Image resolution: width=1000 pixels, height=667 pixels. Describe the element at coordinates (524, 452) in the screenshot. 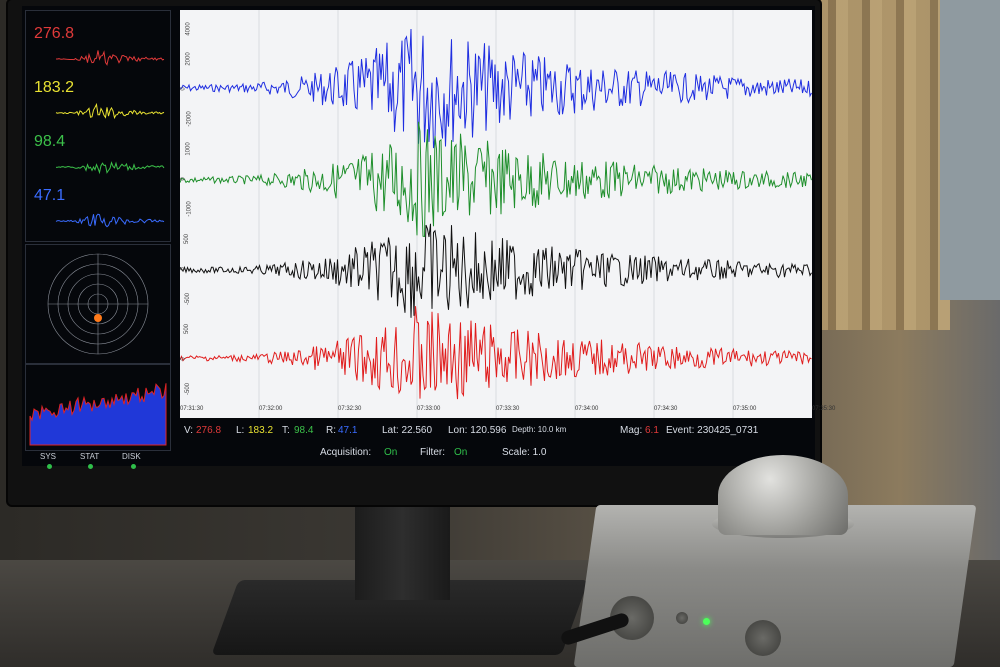

I see `scale: Scale: 1.0` at that location.